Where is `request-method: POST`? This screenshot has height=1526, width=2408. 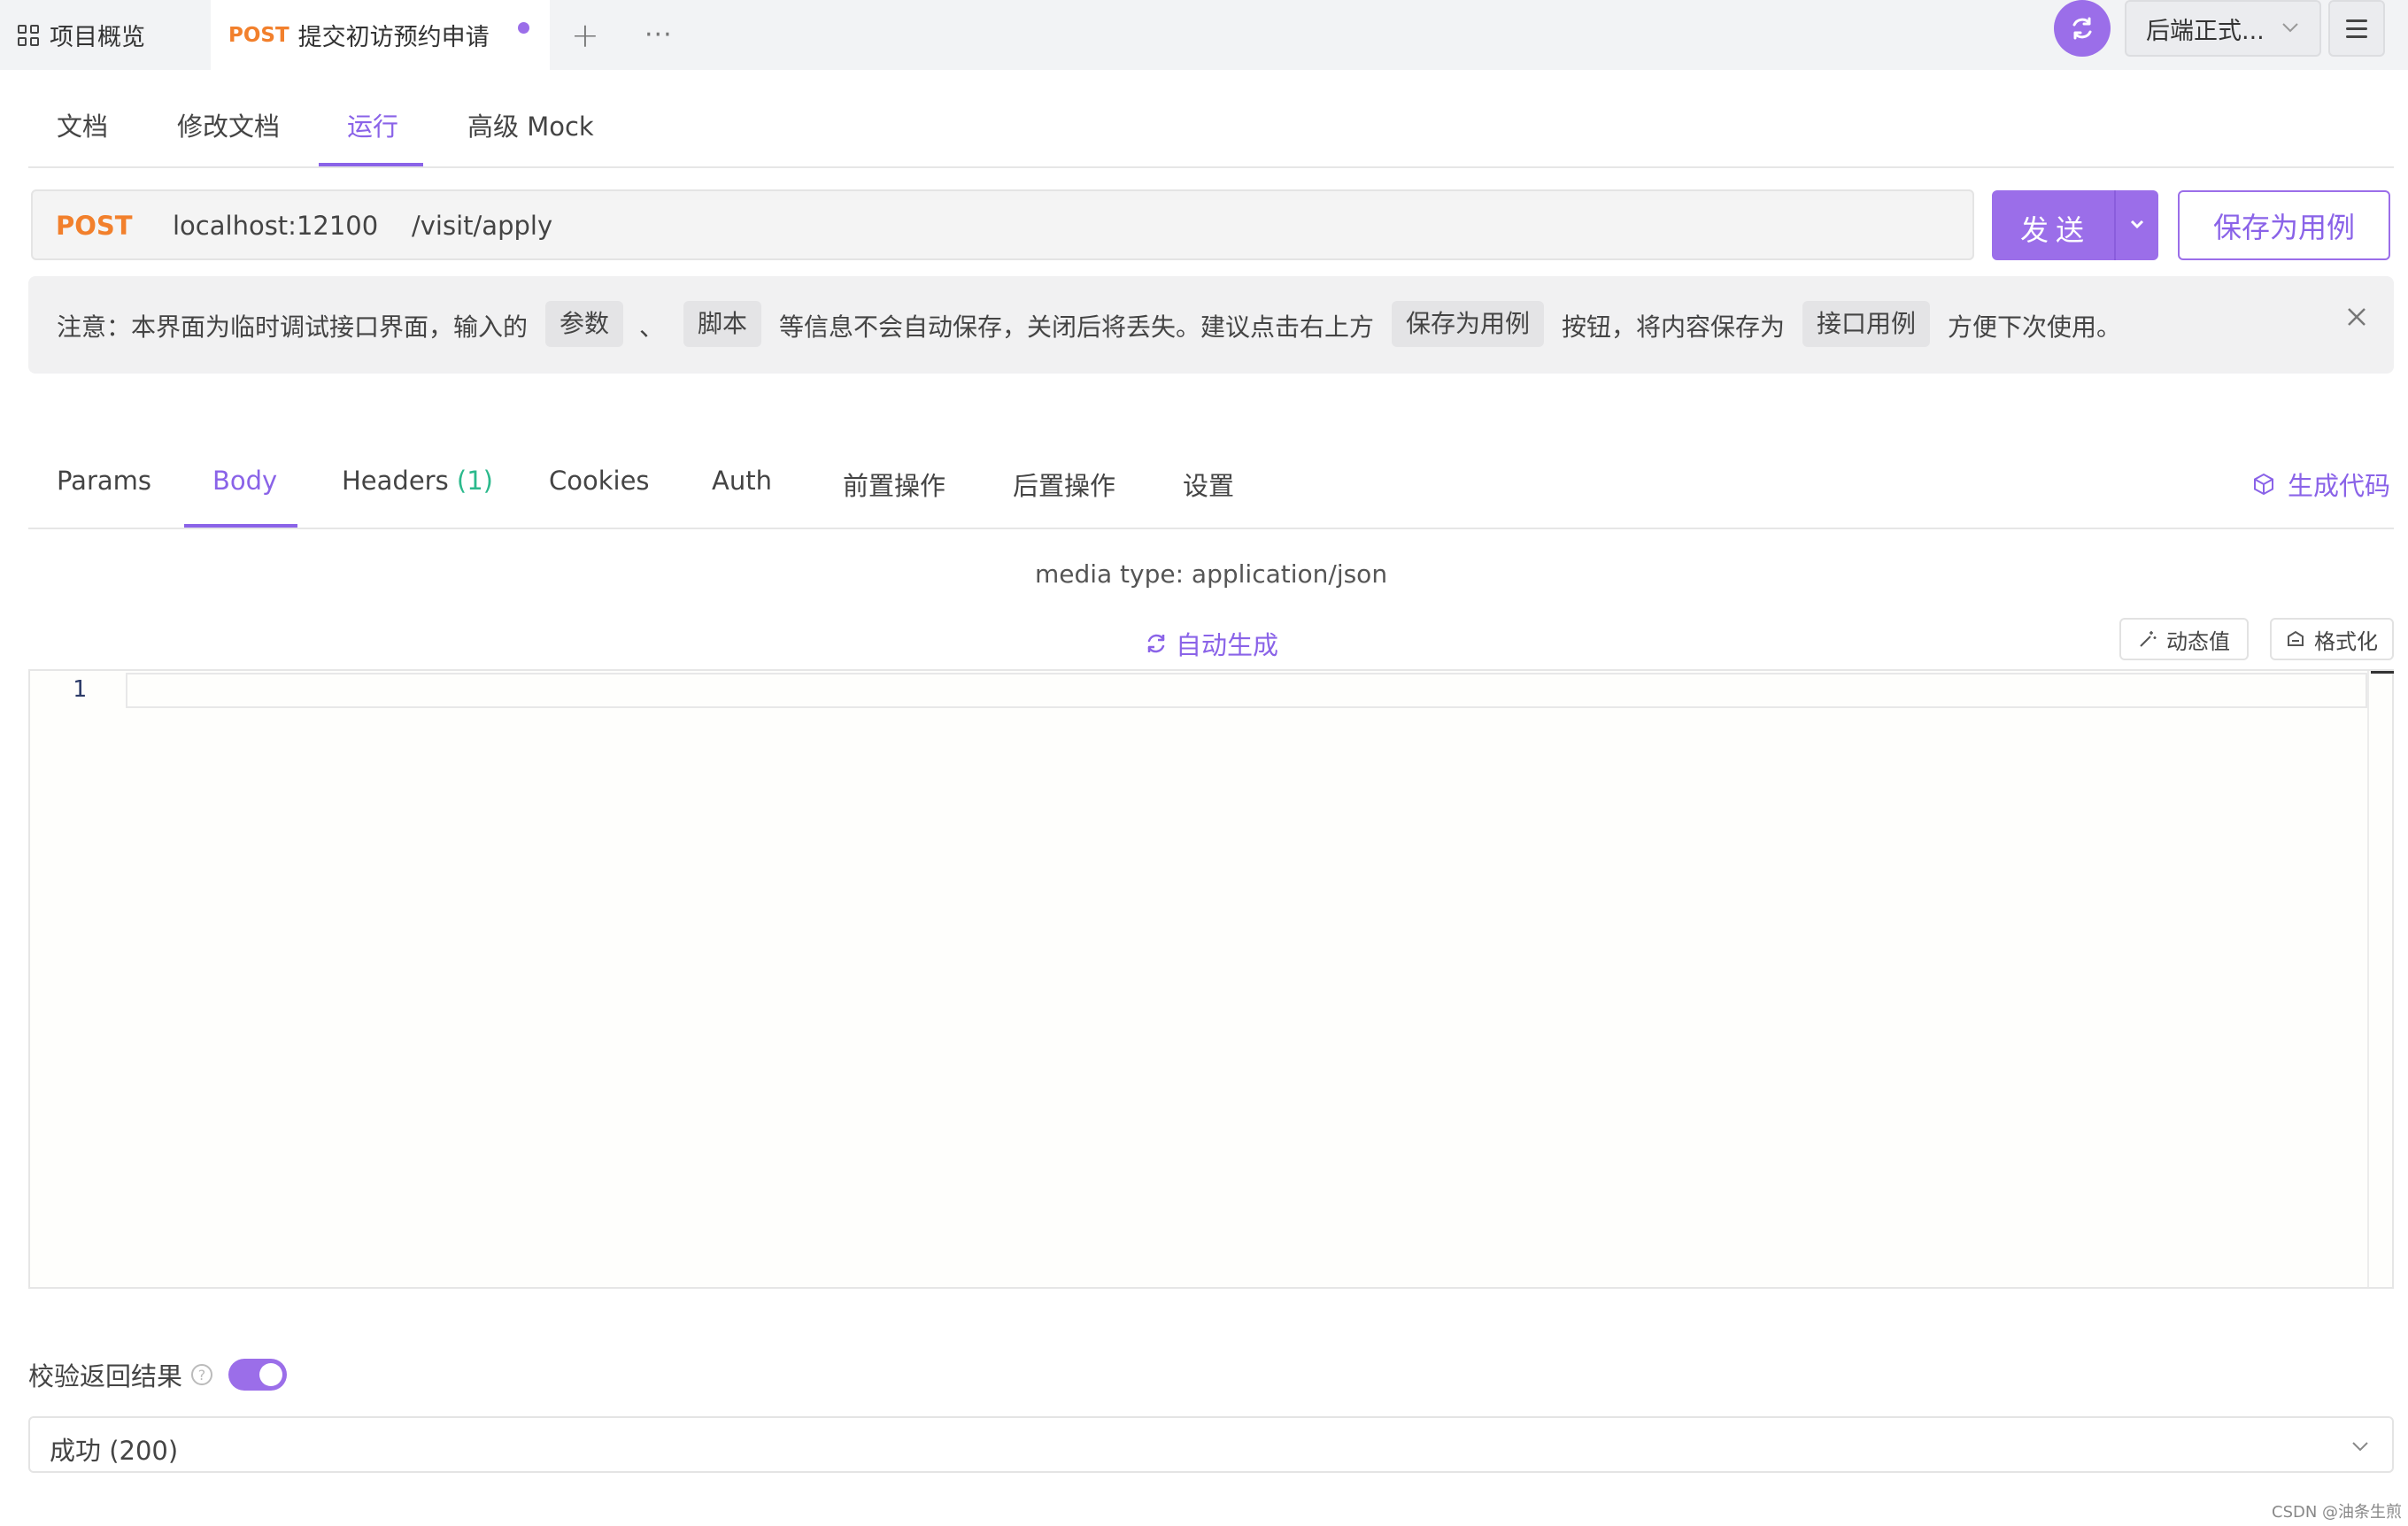
request-method: POST is located at coordinates (94, 226).